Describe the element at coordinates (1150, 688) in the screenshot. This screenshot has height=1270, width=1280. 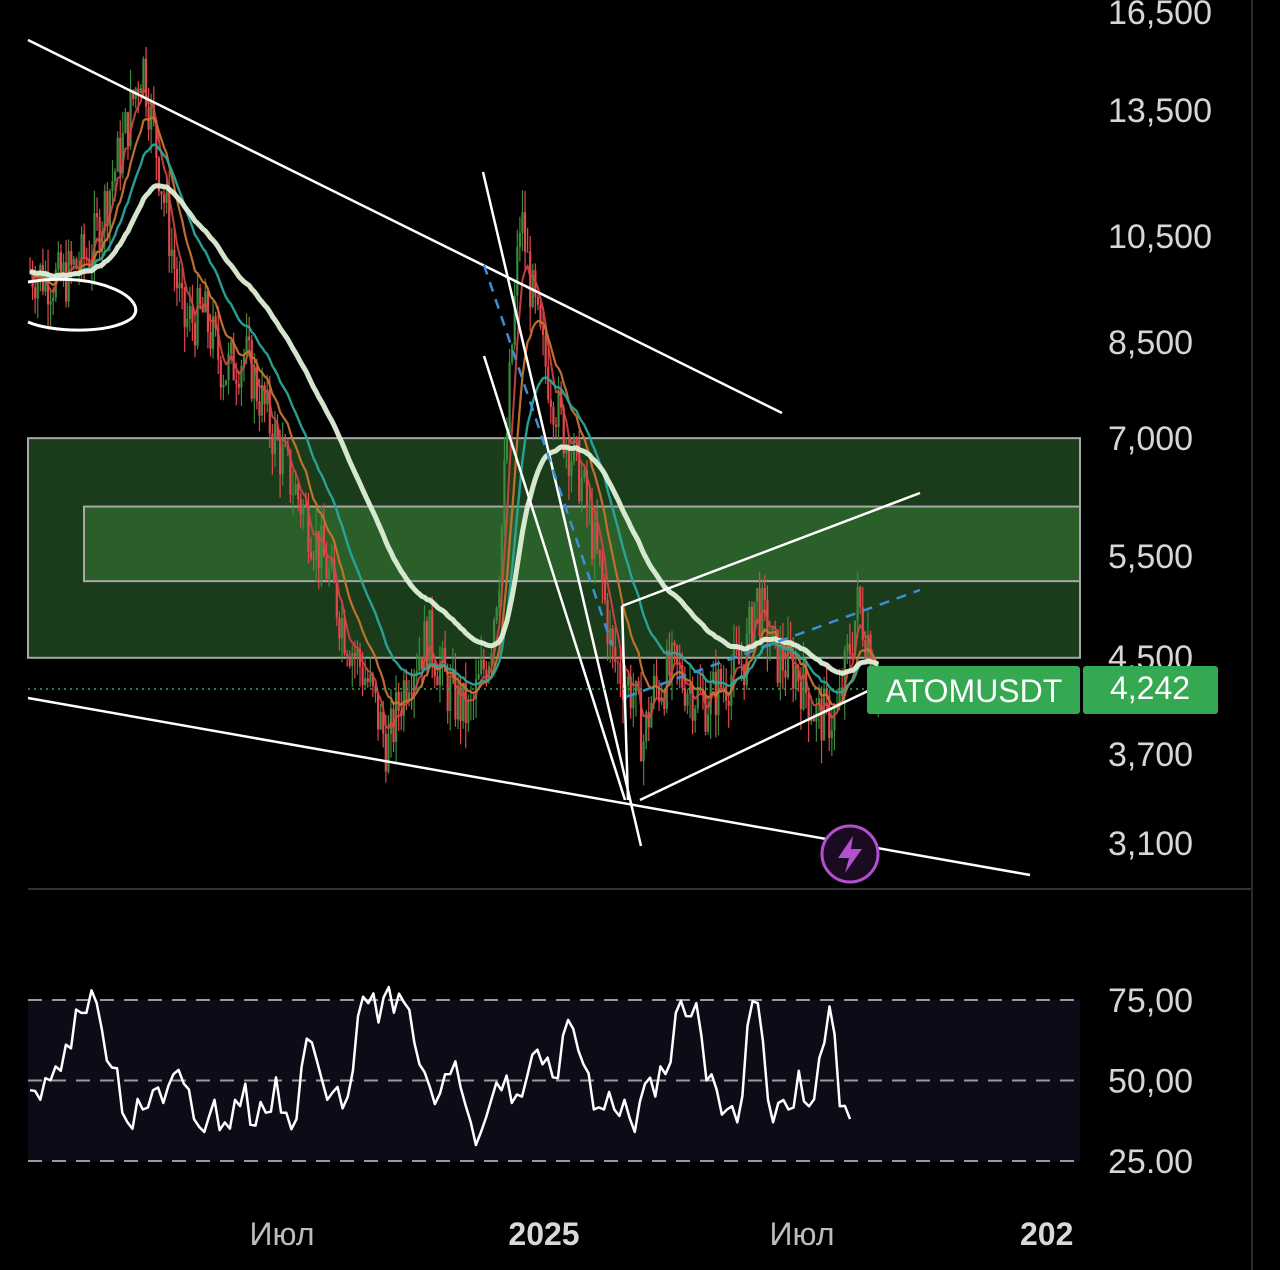
I see `last-price-value: 4,242` at that location.